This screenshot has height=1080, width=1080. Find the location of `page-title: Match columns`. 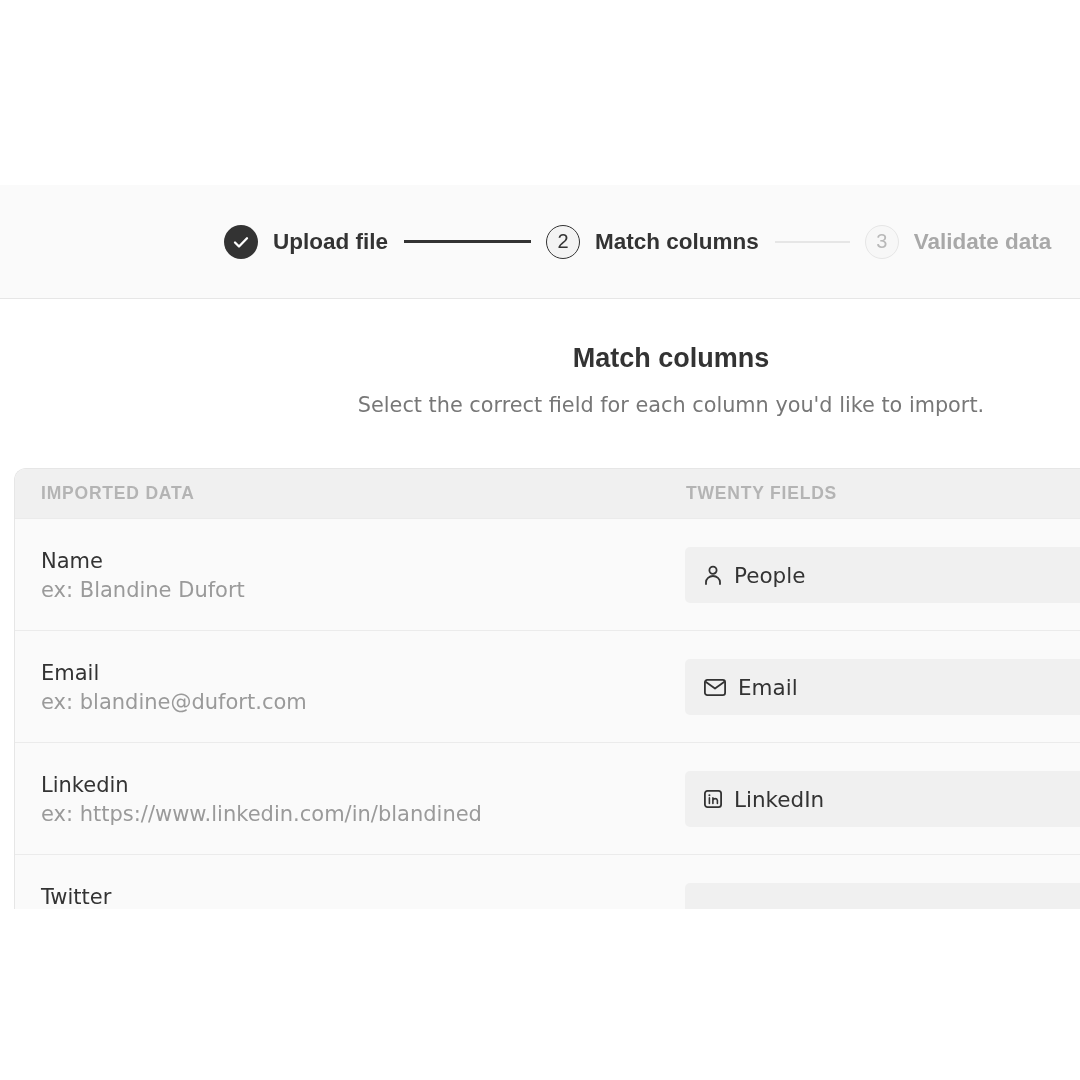

page-title: Match columns is located at coordinates (671, 358).